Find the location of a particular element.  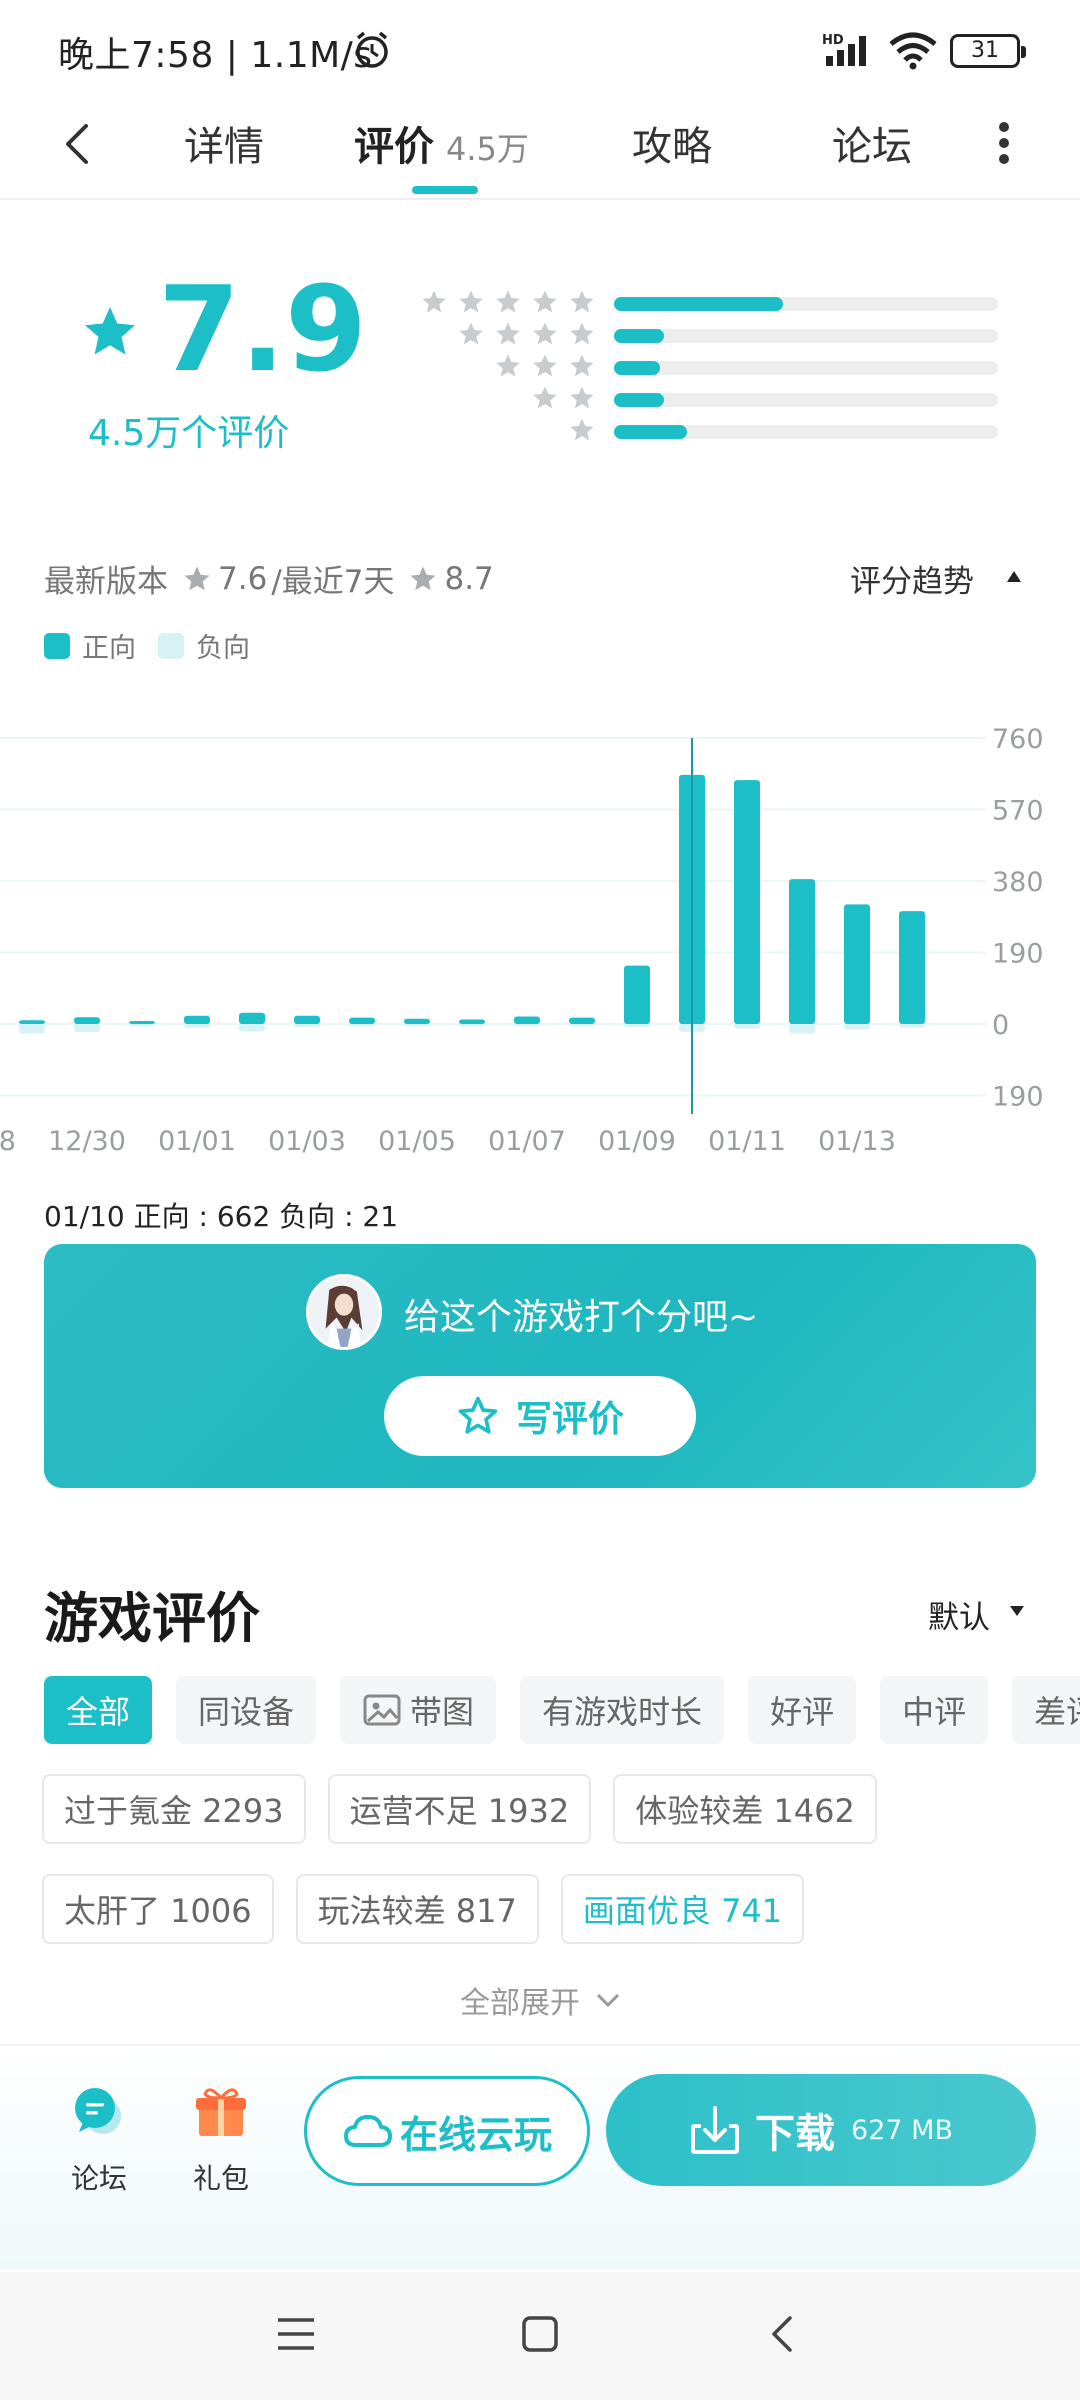

review-filters: 全部 同设备 带图 有游戏时长 好评 中评 差评 is located at coordinates (562, 1710).